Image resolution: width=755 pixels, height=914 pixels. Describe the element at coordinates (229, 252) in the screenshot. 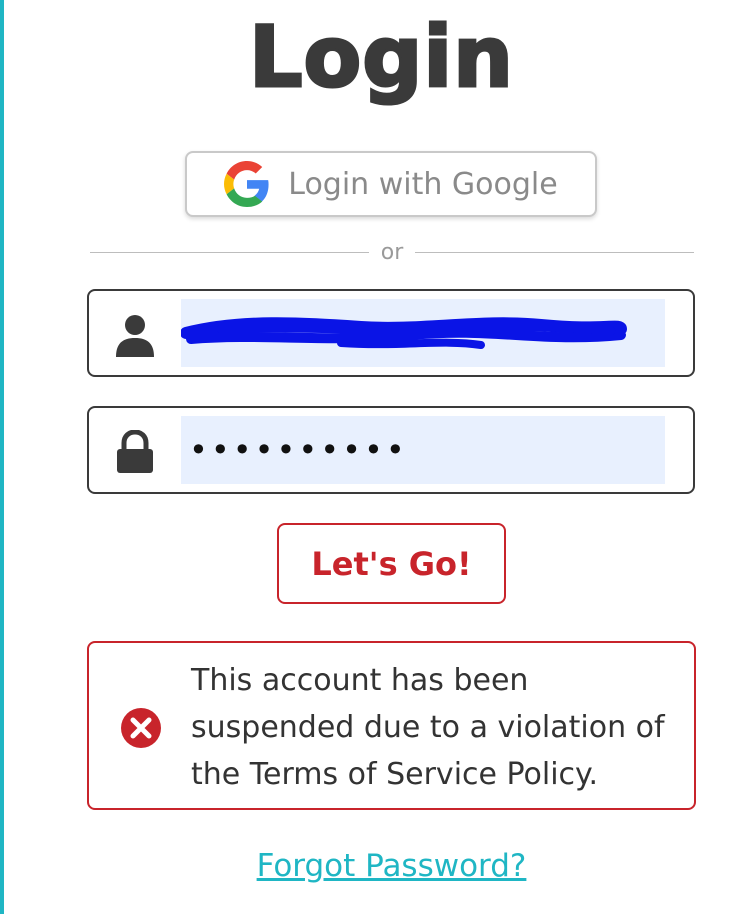

I see `divider-line-left` at that location.